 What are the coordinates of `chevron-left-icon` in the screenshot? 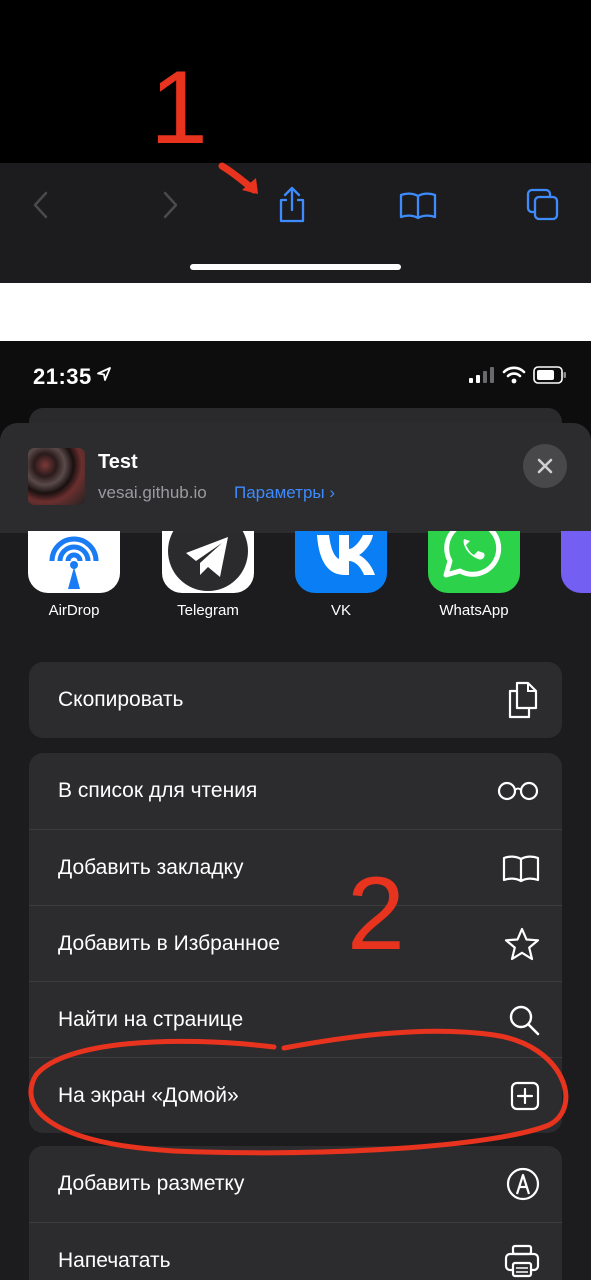 It's located at (40, 205).